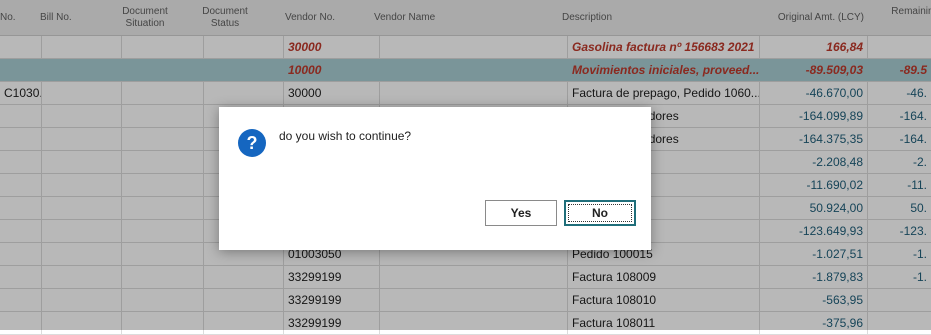 The width and height of the screenshot is (931, 335). What do you see at coordinates (252, 143) in the screenshot?
I see `question-icon: ?` at bounding box center [252, 143].